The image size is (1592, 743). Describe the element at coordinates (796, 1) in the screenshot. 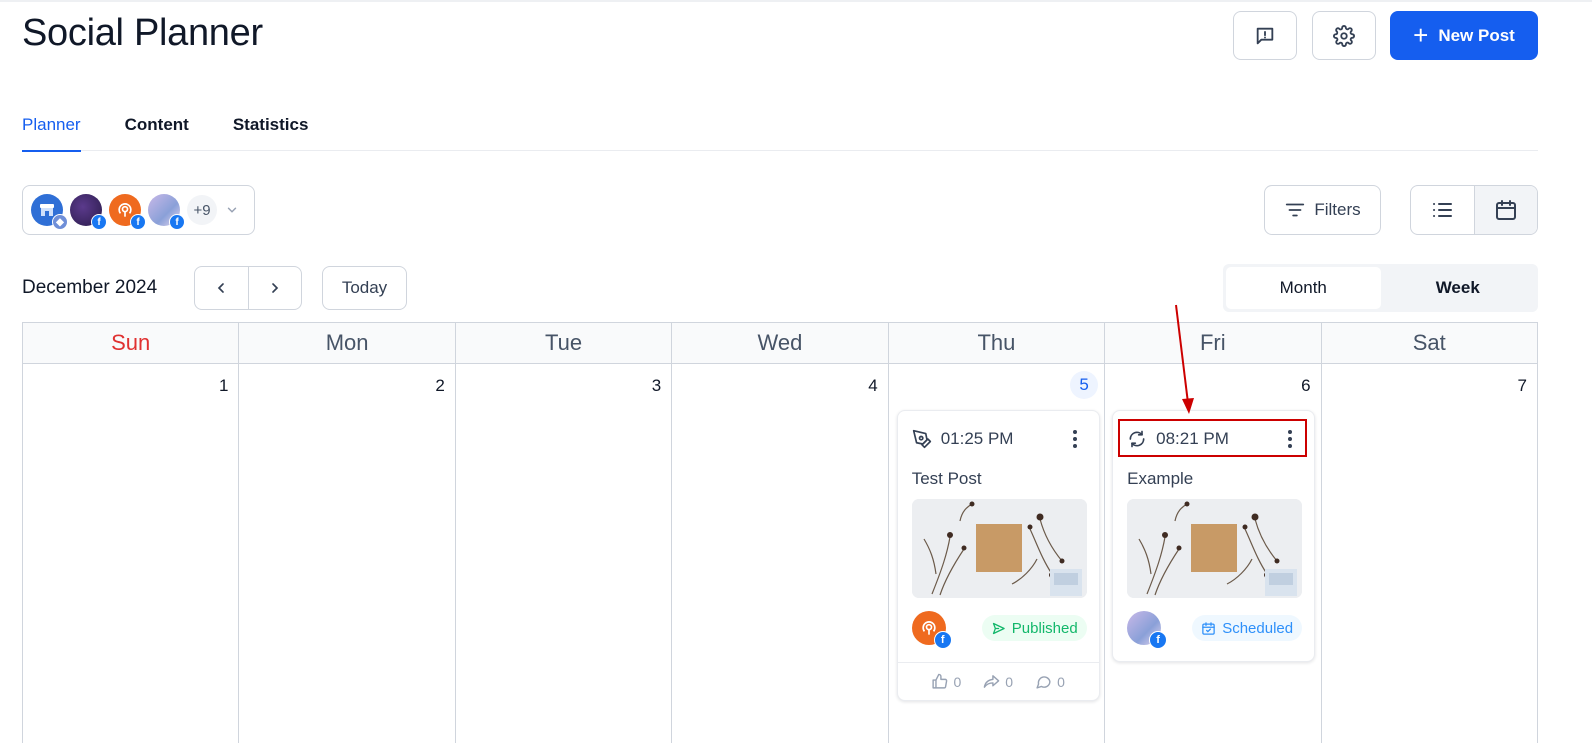

I see `top-divider` at that location.